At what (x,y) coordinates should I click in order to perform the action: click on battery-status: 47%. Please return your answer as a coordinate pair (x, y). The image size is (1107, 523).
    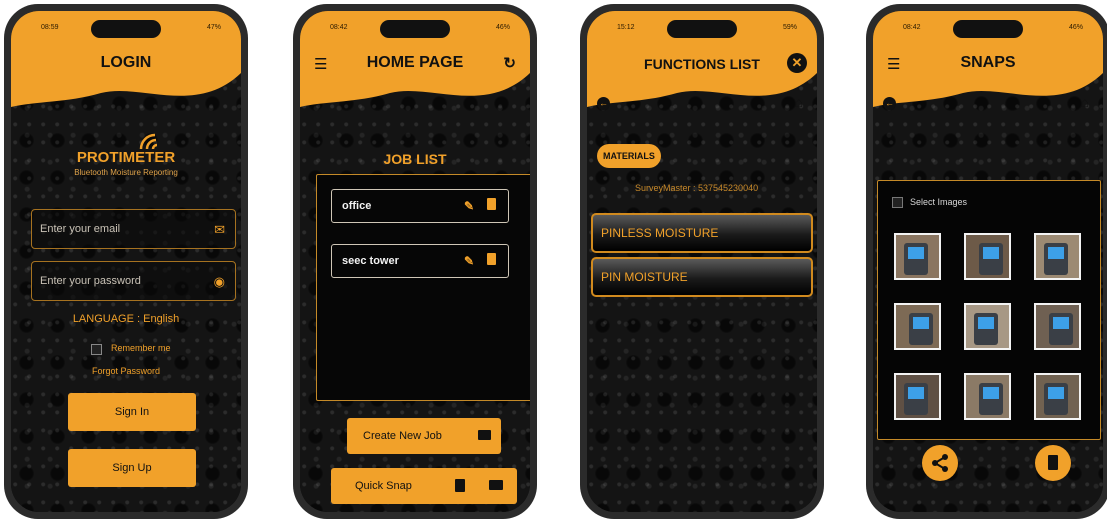
    Looking at the image, I should click on (213, 27).